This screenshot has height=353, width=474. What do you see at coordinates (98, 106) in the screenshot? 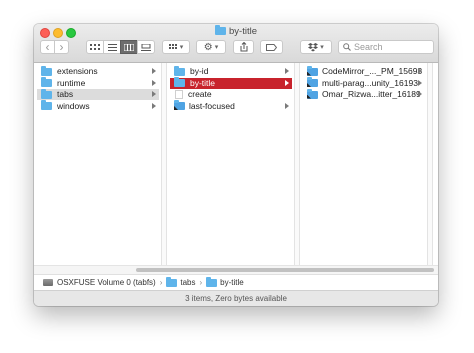
I see `list-item: windows` at bounding box center [98, 106].